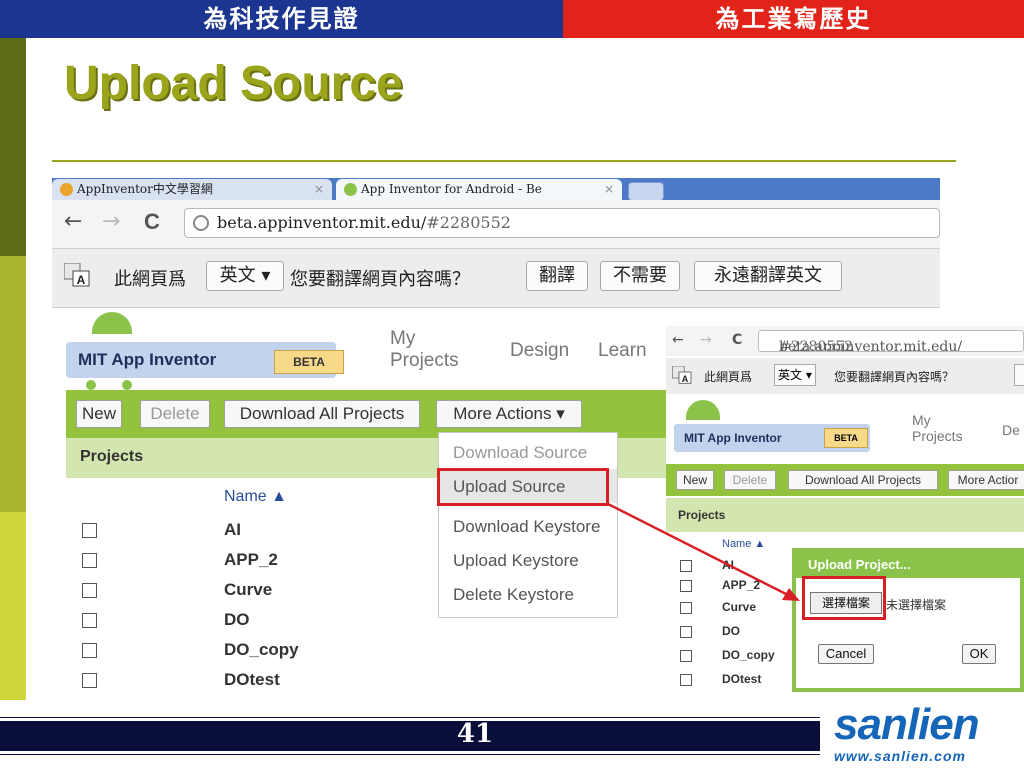 The height and width of the screenshot is (768, 1024). What do you see at coordinates (640, 276) in the screenshot?
I see `no-translate-button: 不需要` at bounding box center [640, 276].